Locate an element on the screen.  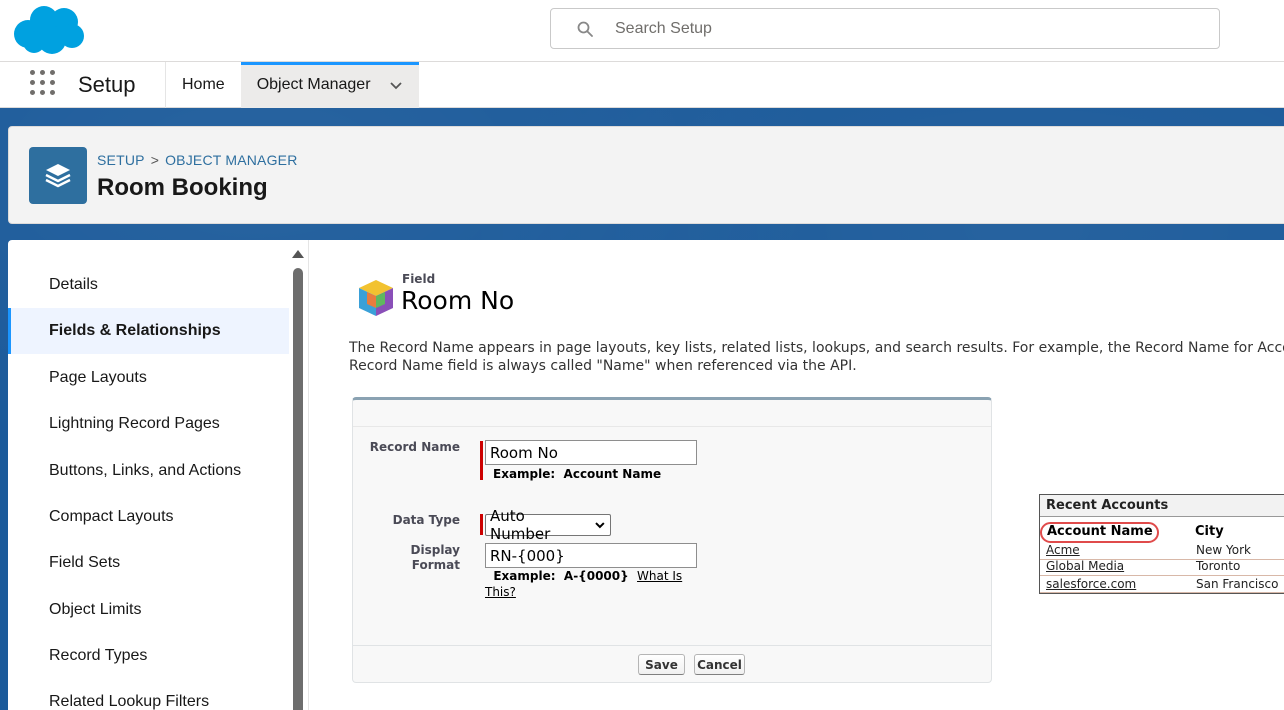
sidebar-item-record-types: Record Types is located at coordinates (148, 656).